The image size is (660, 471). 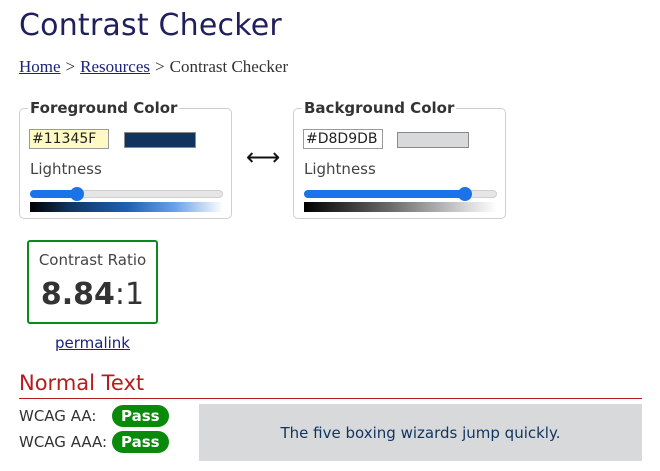 What do you see at coordinates (126, 207) in the screenshot?
I see `foreground-lightness-gradient` at bounding box center [126, 207].